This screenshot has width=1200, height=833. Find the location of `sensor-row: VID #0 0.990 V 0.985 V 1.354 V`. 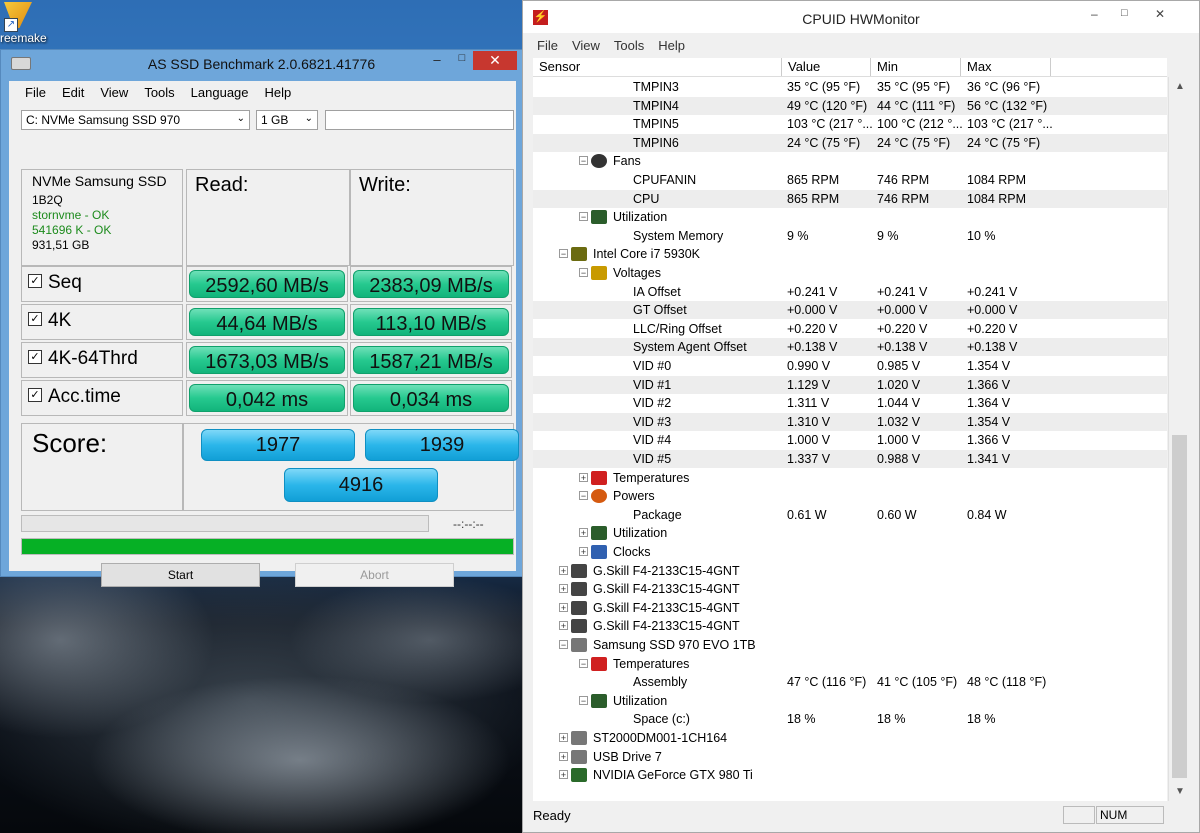

sensor-row: VID #0 0.990 V 0.985 V 1.354 V is located at coordinates (850, 366).